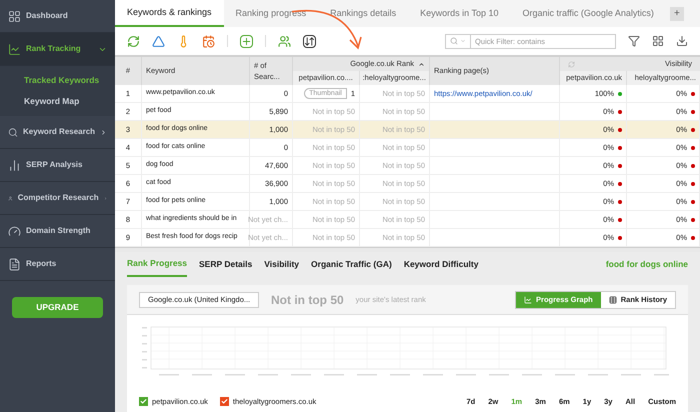  Describe the element at coordinates (307, 300) in the screenshot. I see `latest-rank: Not in top 50` at that location.